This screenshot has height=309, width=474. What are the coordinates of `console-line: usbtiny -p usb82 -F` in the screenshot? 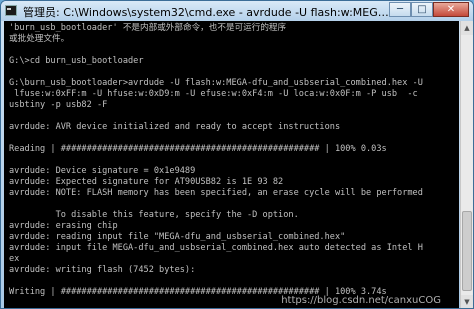 It's located at (58, 105).